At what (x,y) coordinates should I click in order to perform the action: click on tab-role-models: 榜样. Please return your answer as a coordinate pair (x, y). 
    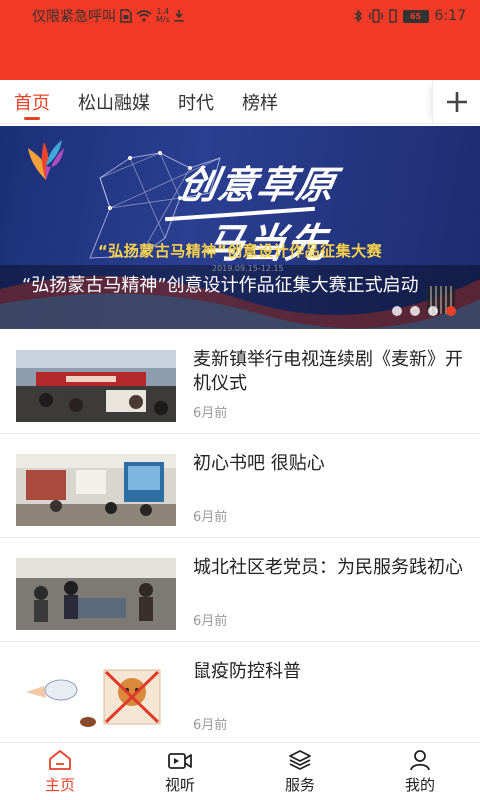
    Looking at the image, I should click on (260, 102).